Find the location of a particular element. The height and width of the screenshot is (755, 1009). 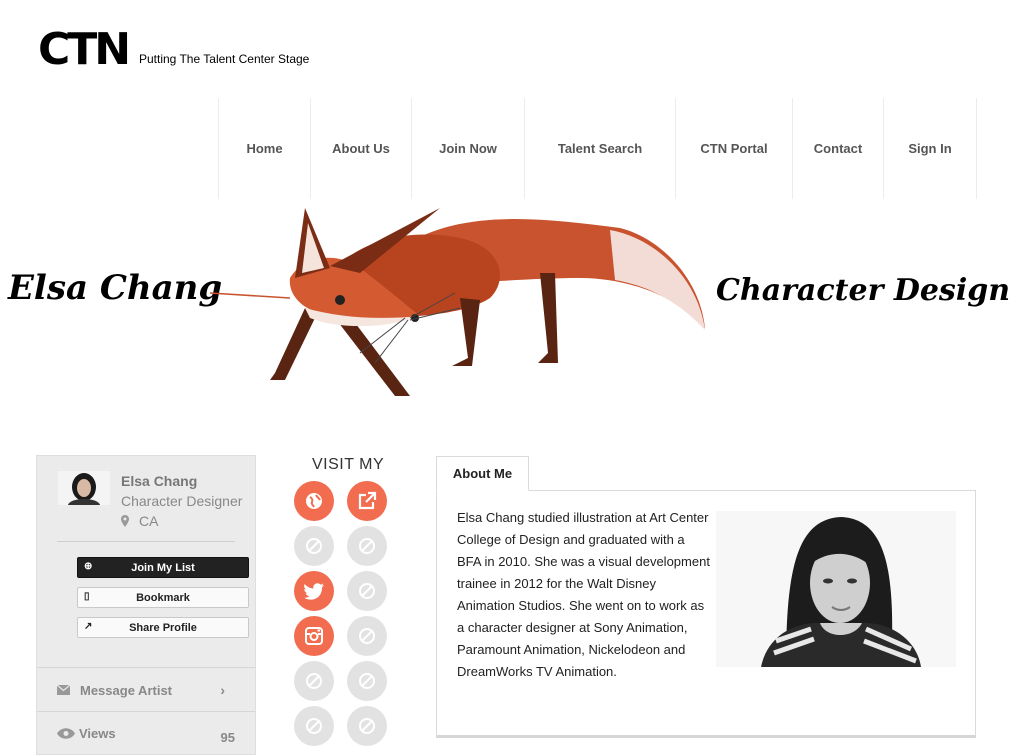

share-profile-button: ↗ Share Profile is located at coordinates (163, 627).